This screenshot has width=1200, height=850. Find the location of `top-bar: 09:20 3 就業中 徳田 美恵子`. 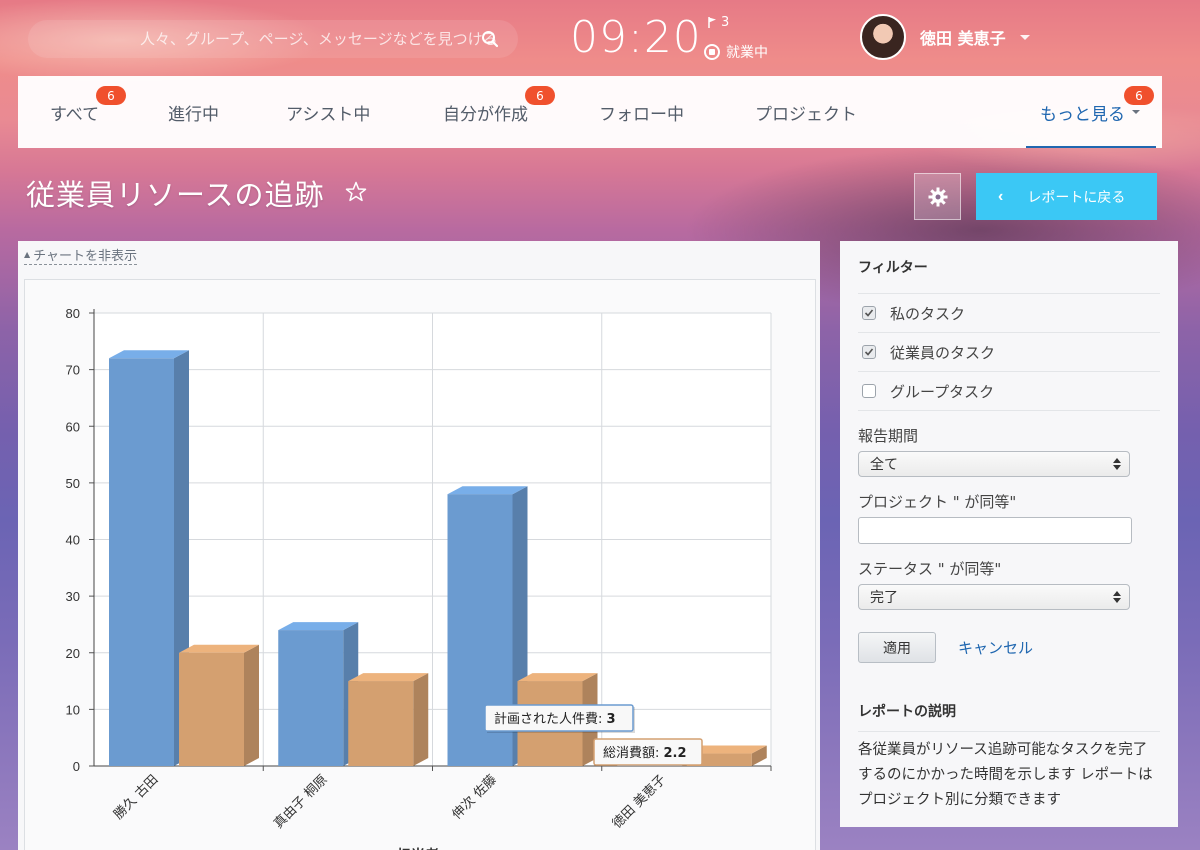

top-bar: 09:20 3 就業中 徳田 美恵子 is located at coordinates (600, 38).